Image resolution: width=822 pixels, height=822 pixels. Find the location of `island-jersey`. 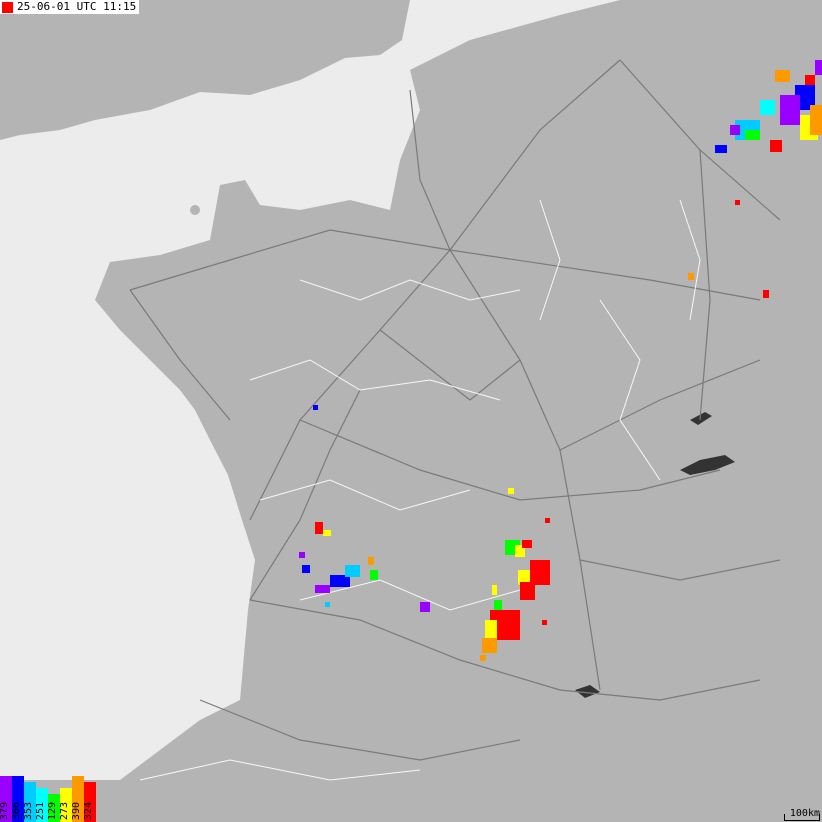

island-jersey is located at coordinates (195, 210).